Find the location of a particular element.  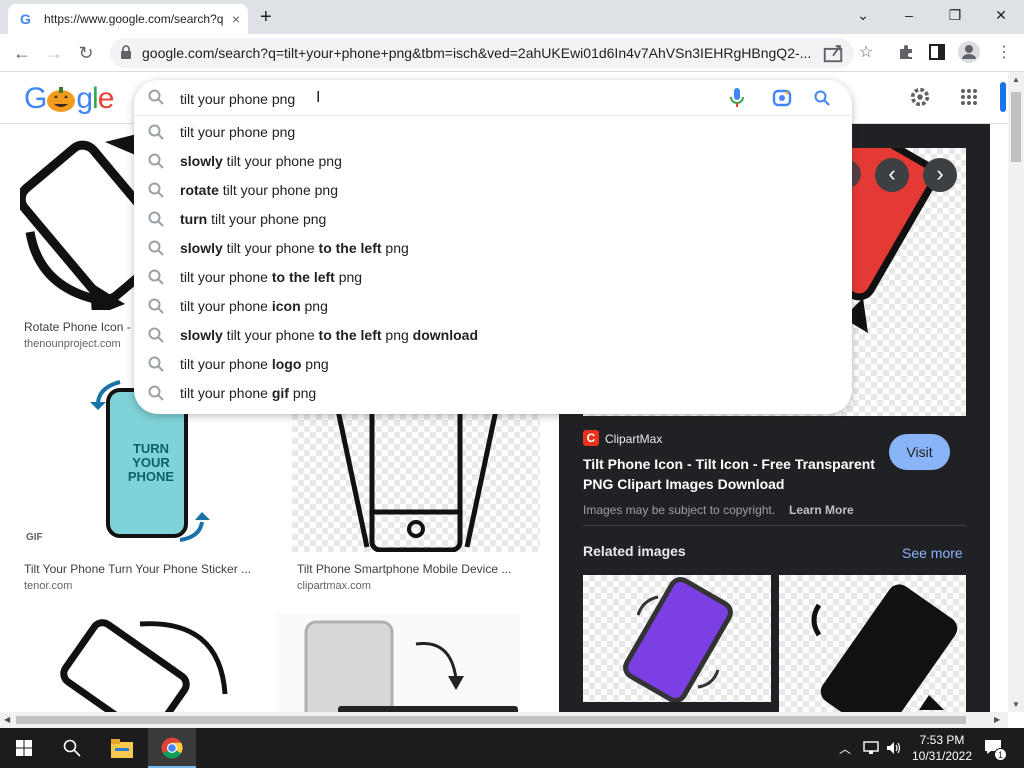

suggestion-item: tilt your phone png is located at coordinates (493, 132).